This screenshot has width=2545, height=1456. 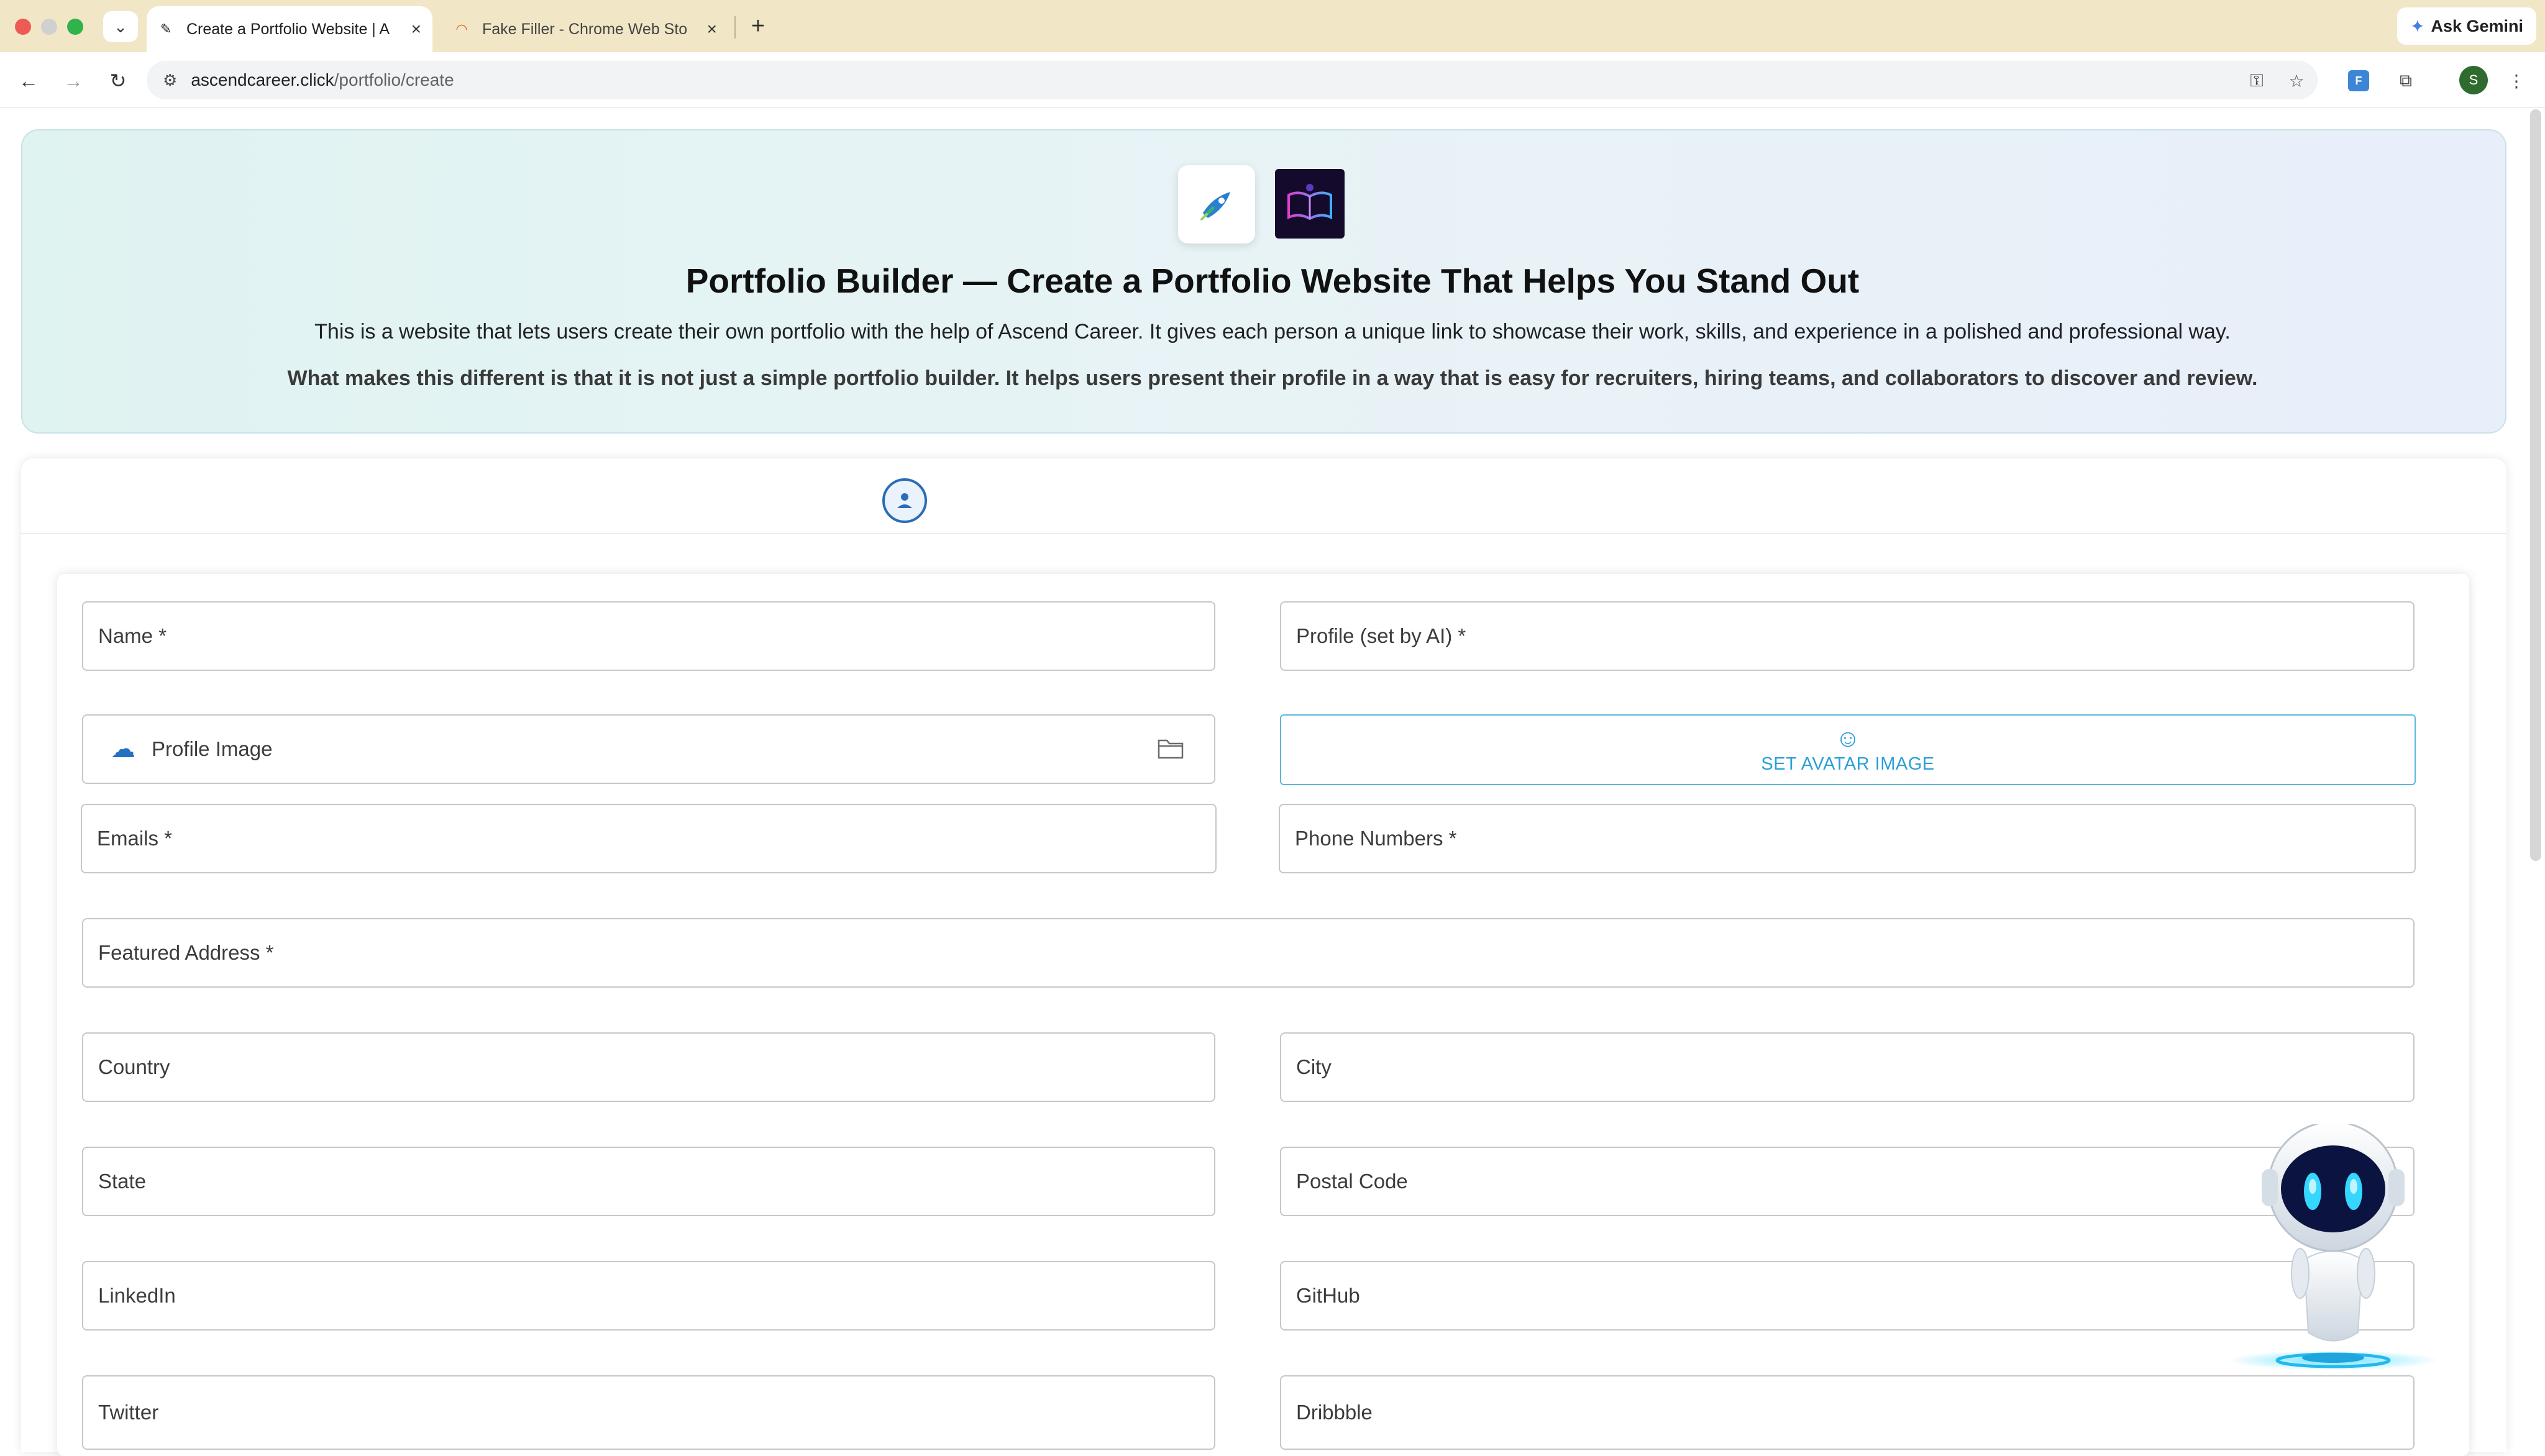 I want to click on stepper-divider, so click(x=1263, y=533).